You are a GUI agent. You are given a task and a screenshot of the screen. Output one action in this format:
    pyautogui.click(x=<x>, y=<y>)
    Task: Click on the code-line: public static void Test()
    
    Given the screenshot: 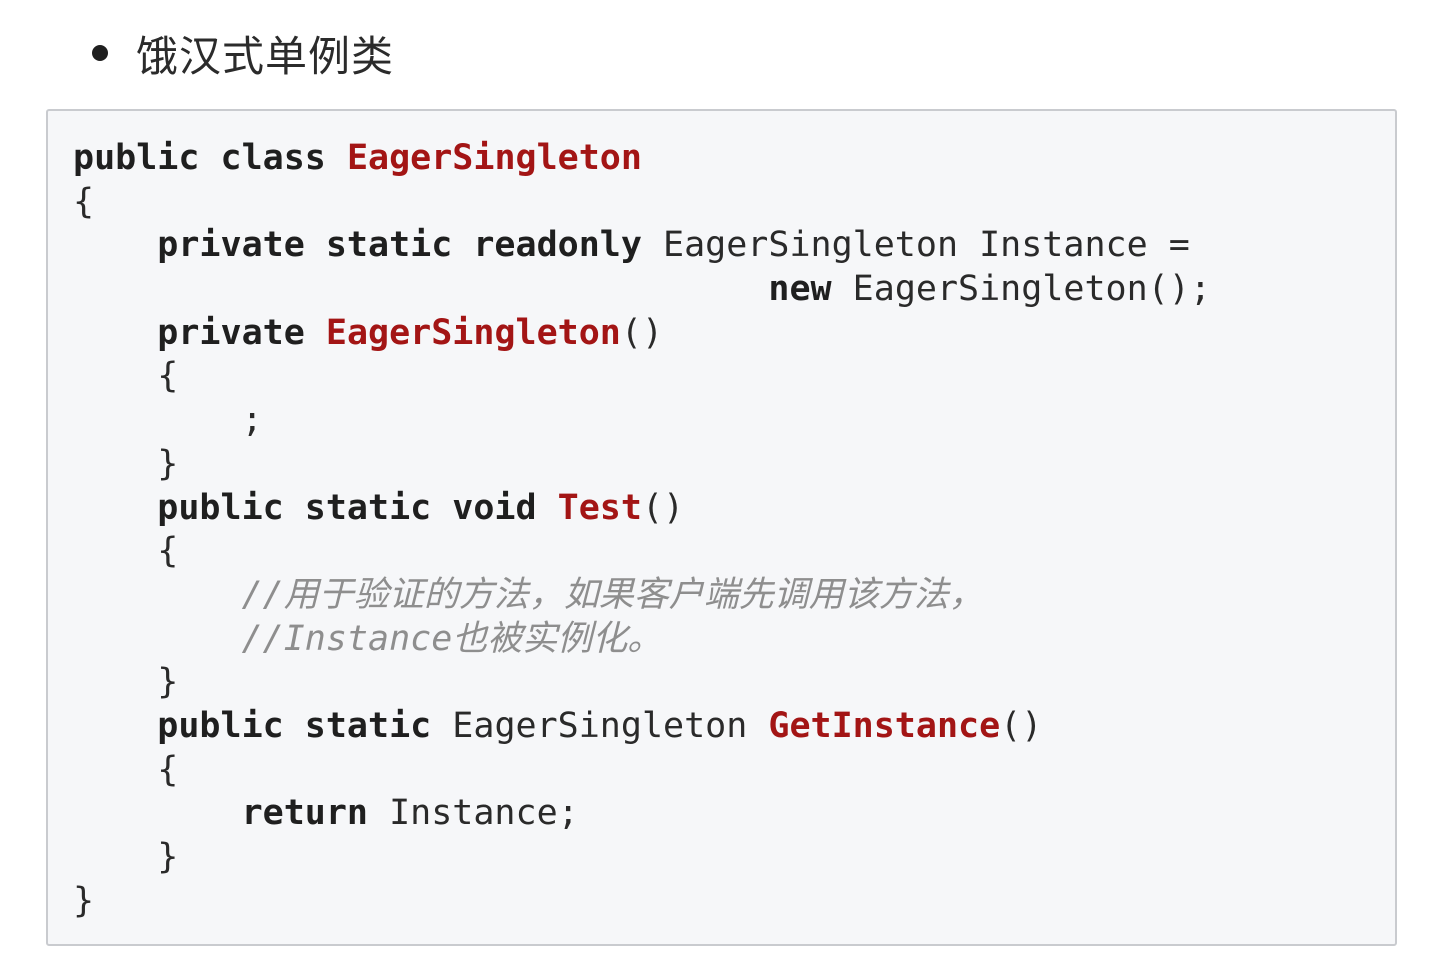 What is the action you would take?
    pyautogui.click(x=642, y=509)
    